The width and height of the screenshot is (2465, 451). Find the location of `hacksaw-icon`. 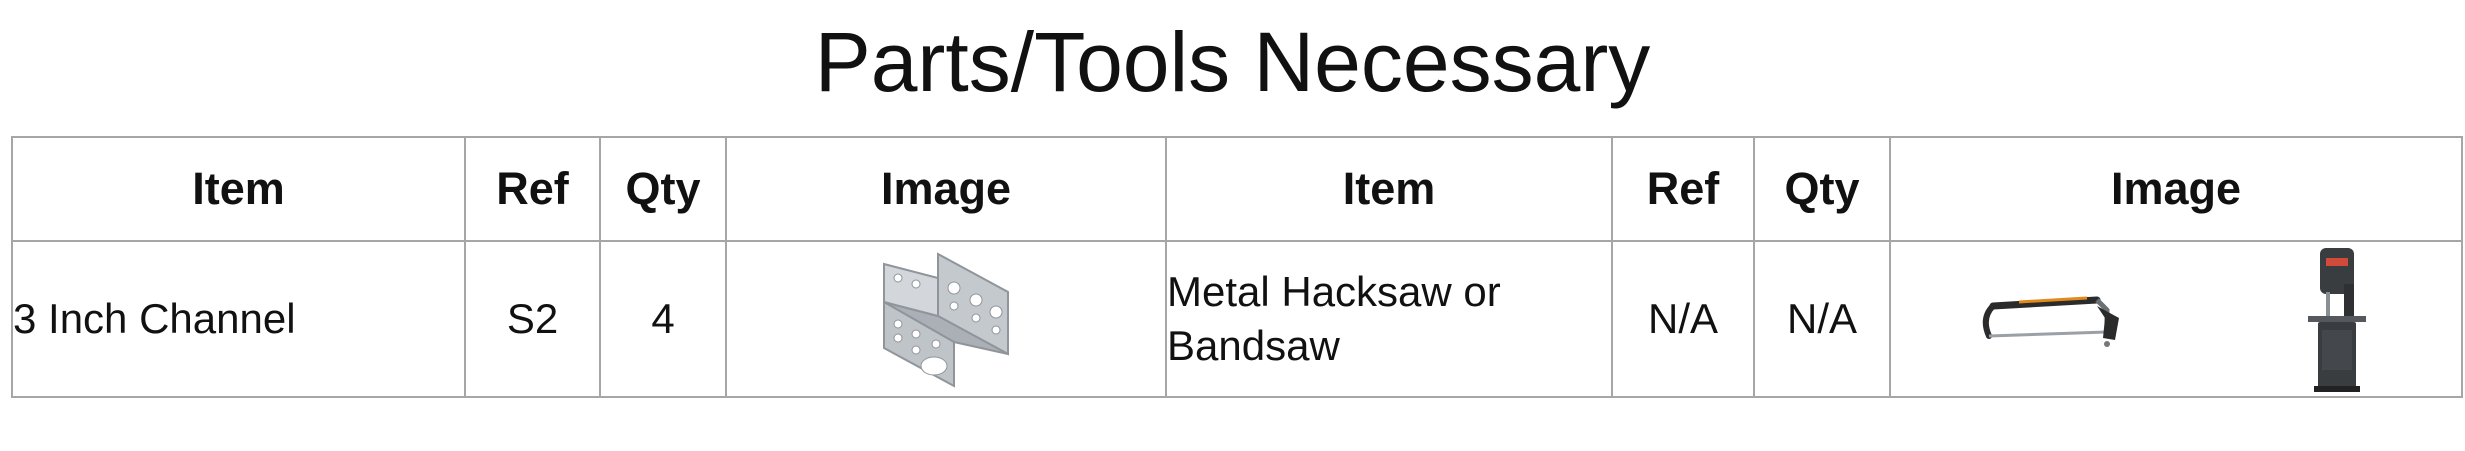

hacksaw-icon is located at coordinates (2050, 321).